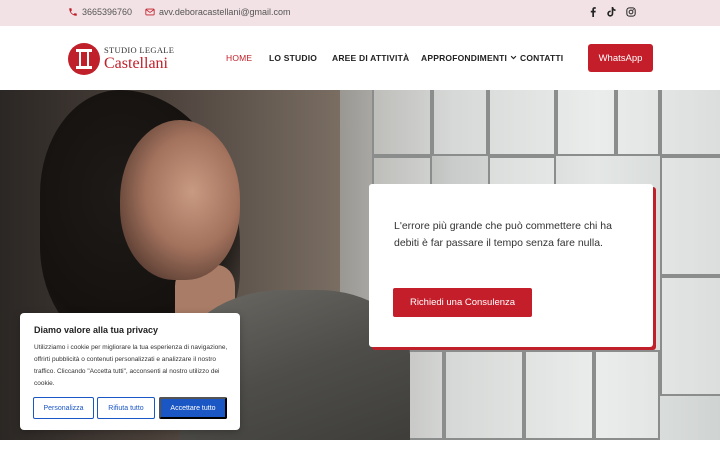  What do you see at coordinates (150, 12) in the screenshot?
I see `envelope-icon` at bounding box center [150, 12].